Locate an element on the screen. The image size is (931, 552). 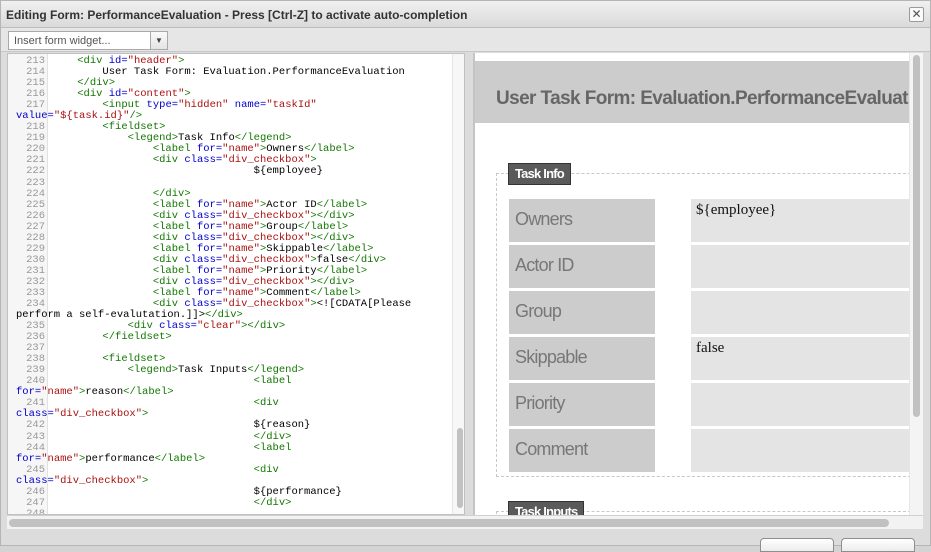
horizontal-scrollbar is located at coordinates (465, 522).